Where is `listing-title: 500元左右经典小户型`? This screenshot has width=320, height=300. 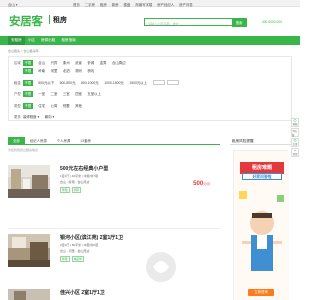
listing-title: 500元左右经典小户型 is located at coordinates (84, 168).